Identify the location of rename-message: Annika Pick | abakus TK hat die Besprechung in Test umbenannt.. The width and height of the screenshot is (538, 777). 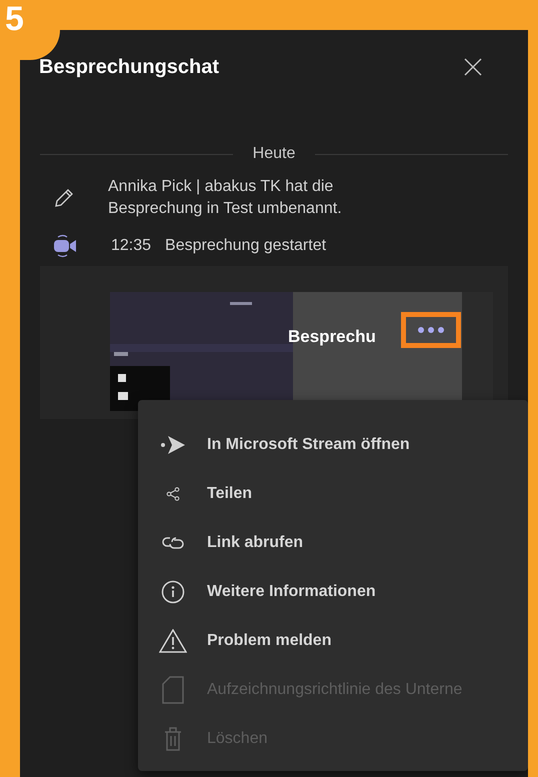
(225, 198).